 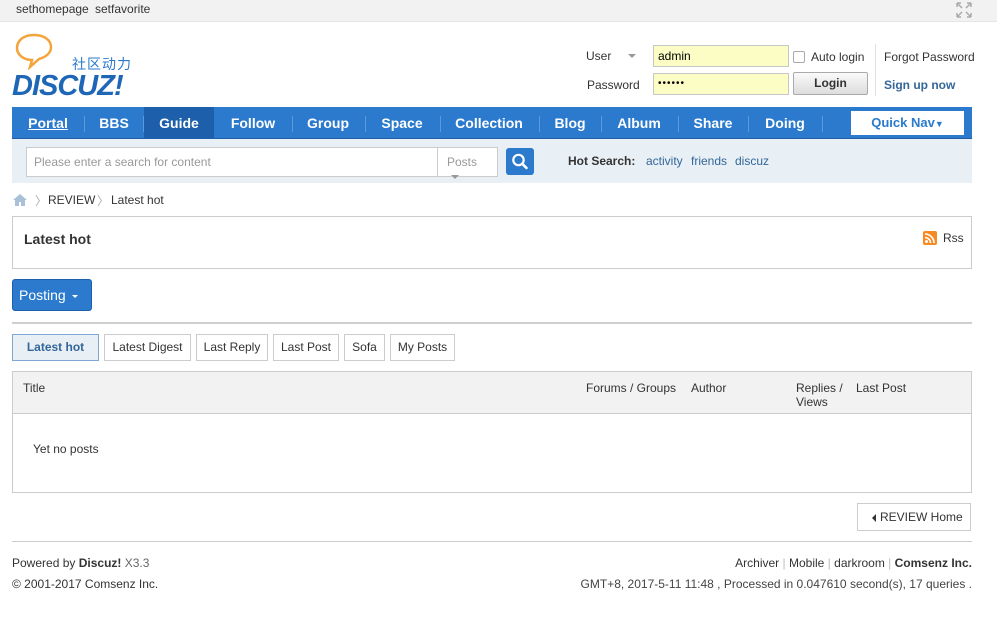 What do you see at coordinates (939, 124) in the screenshot?
I see `caret-down-icon: ▼` at bounding box center [939, 124].